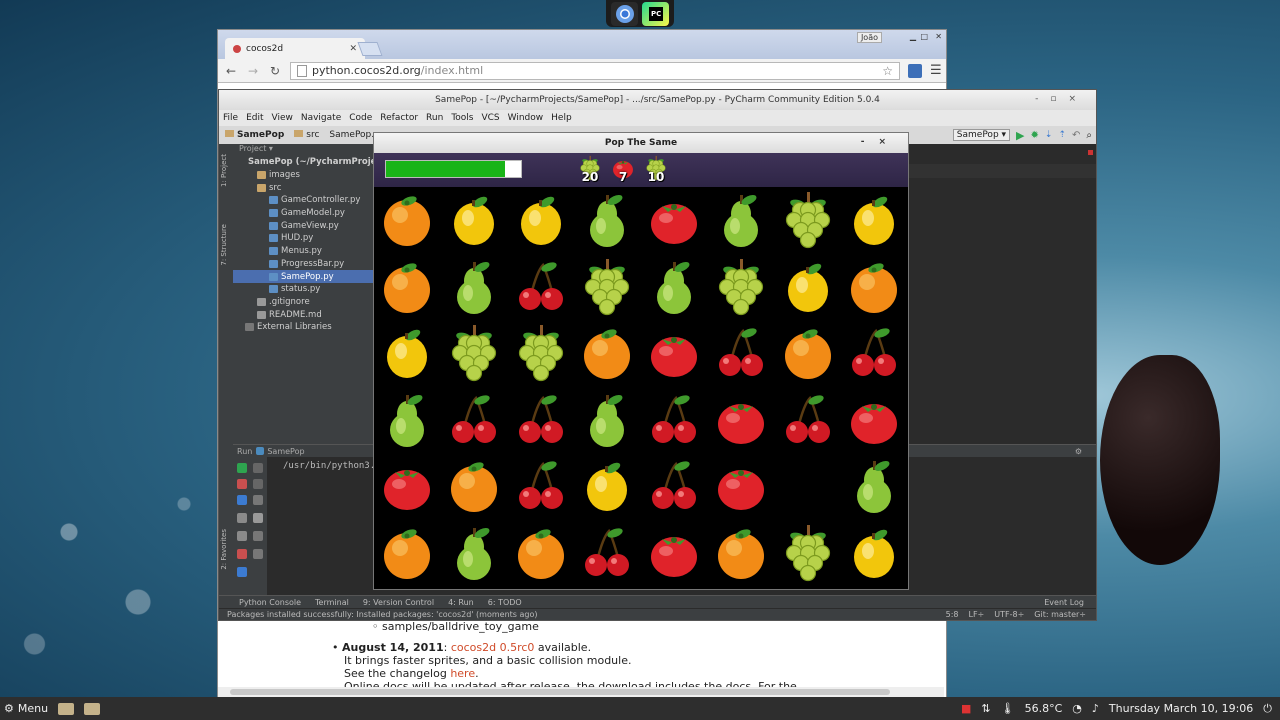 This screenshot has width=1280, height=720. Describe the element at coordinates (493, 647) in the screenshot. I see `news-link: cocos2d 0.5rc0` at that location.